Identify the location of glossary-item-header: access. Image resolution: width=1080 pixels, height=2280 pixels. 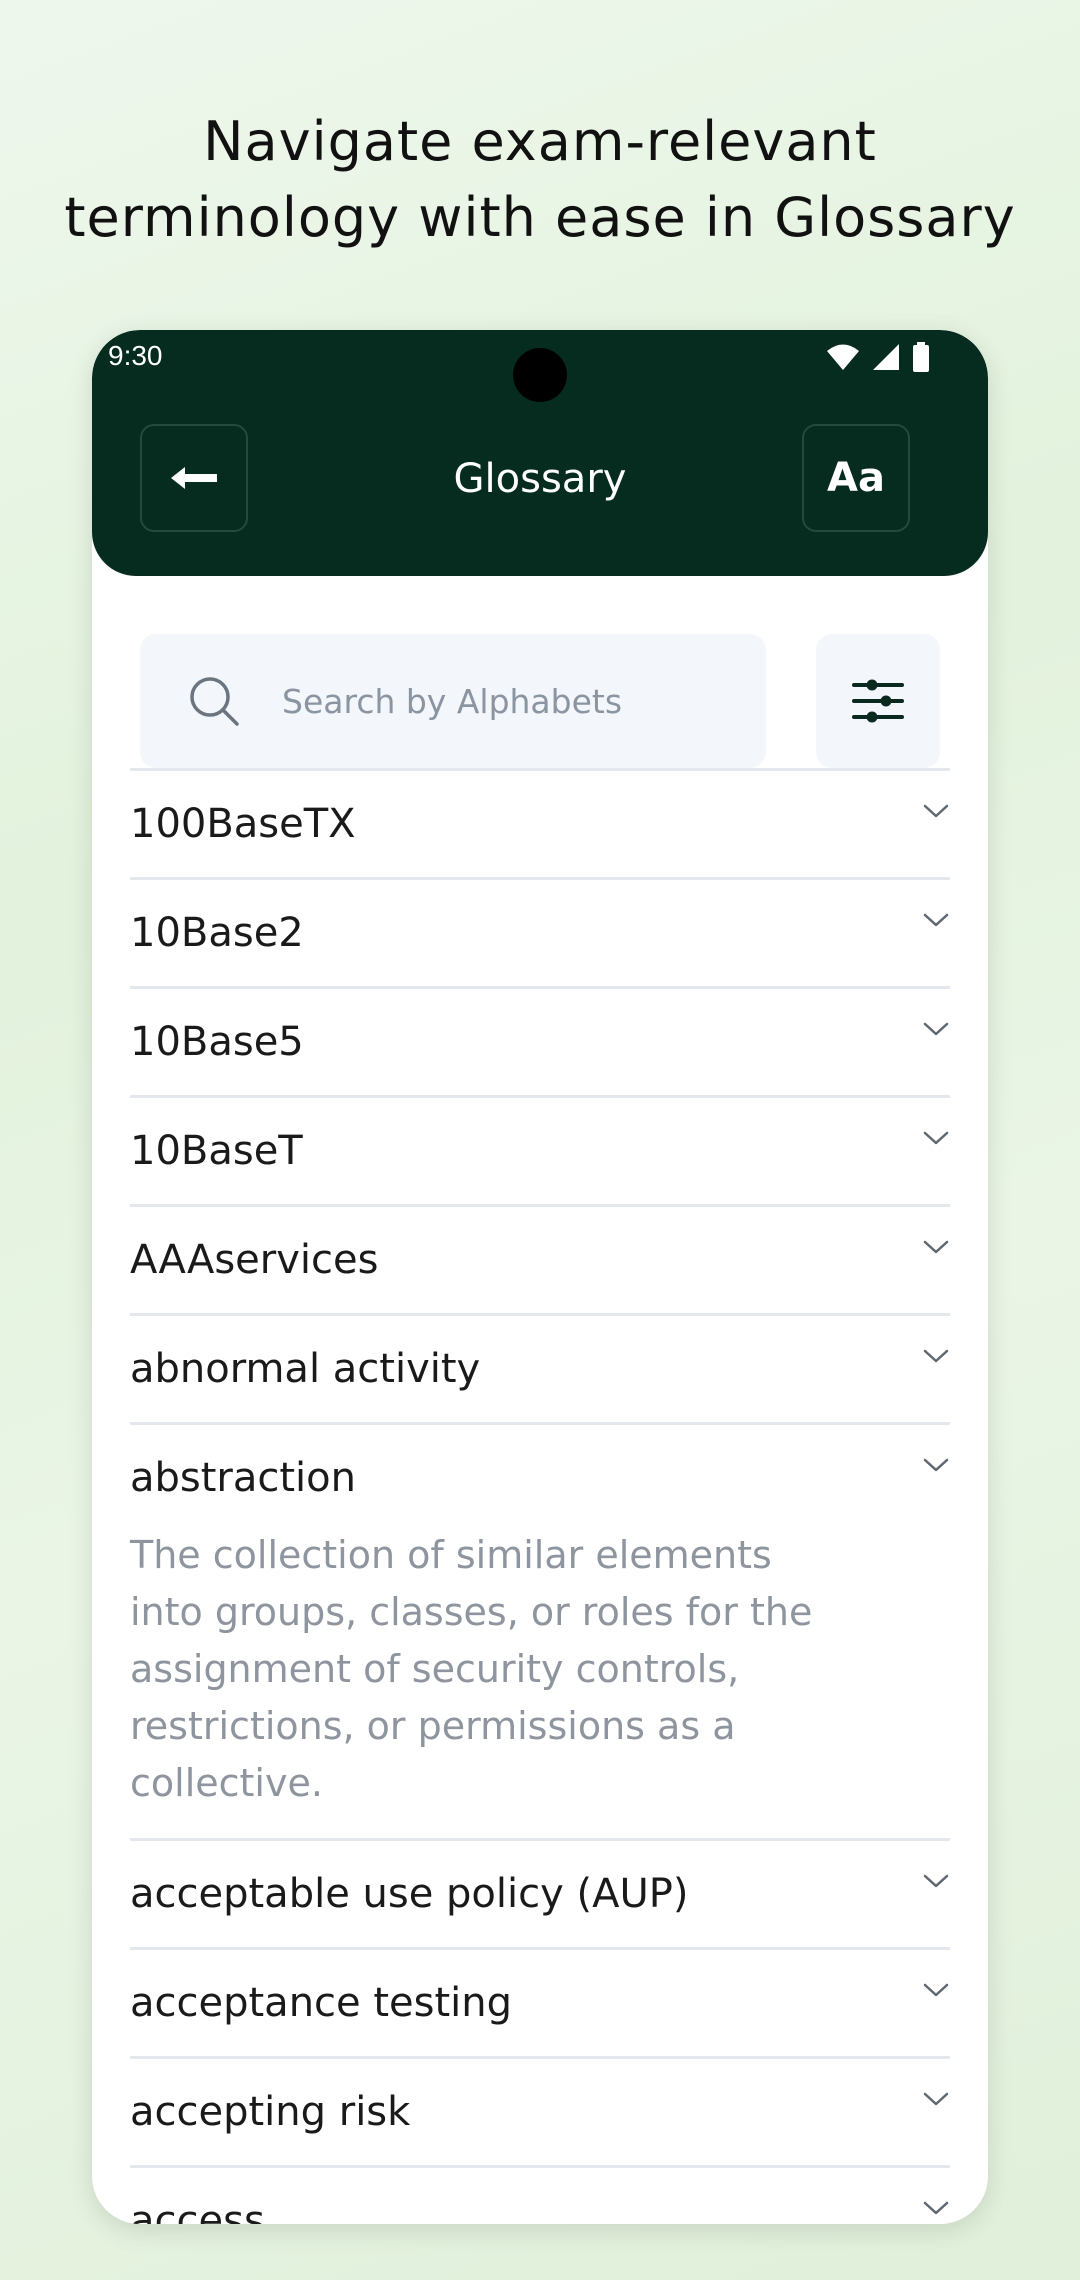
(540, 2196).